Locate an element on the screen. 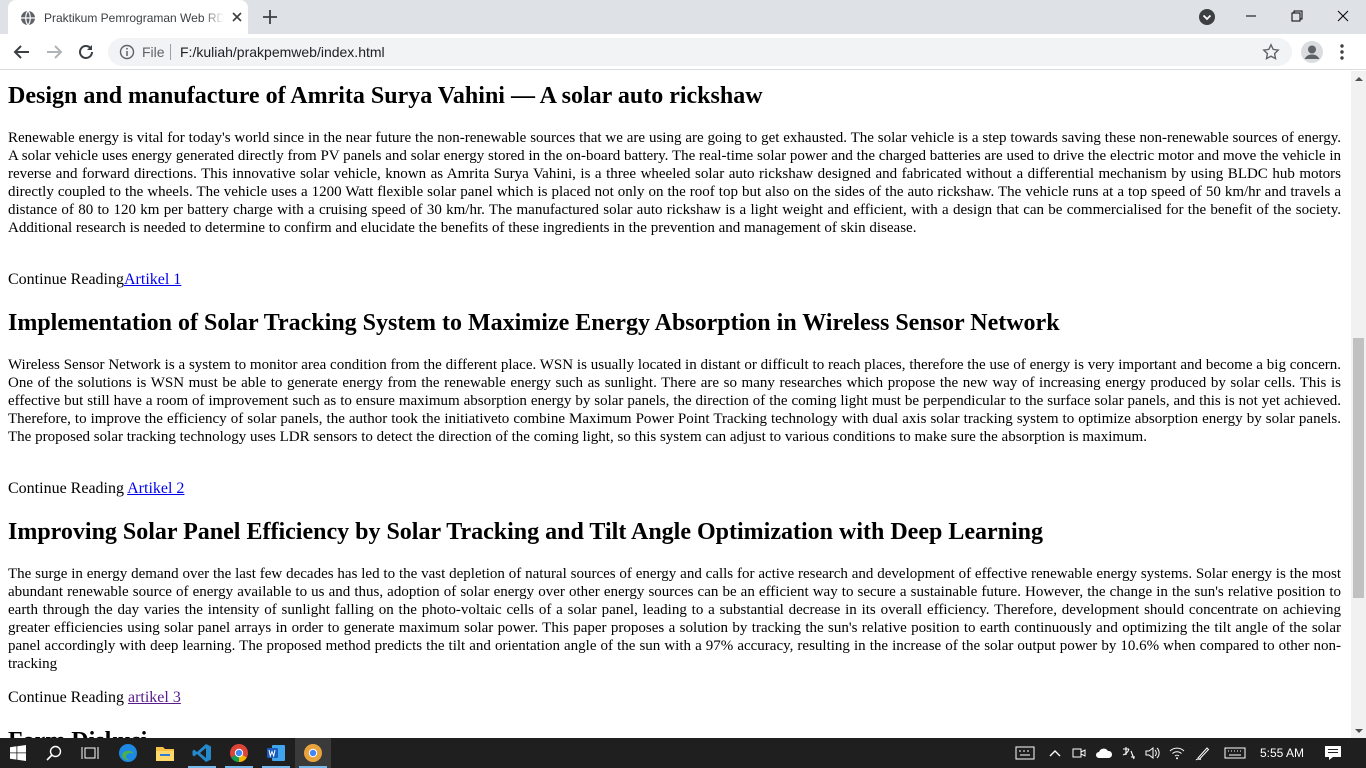  vertical-scrollbar is located at coordinates (1358, 404).